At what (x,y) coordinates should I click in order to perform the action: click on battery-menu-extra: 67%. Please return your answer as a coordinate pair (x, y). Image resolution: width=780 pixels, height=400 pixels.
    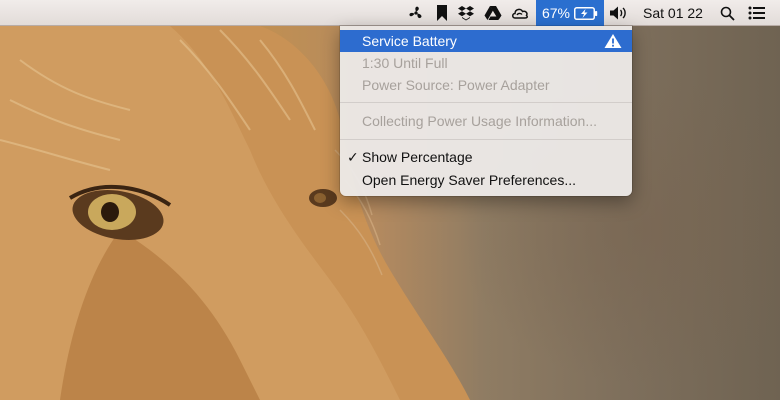
    Looking at the image, I should click on (570, 13).